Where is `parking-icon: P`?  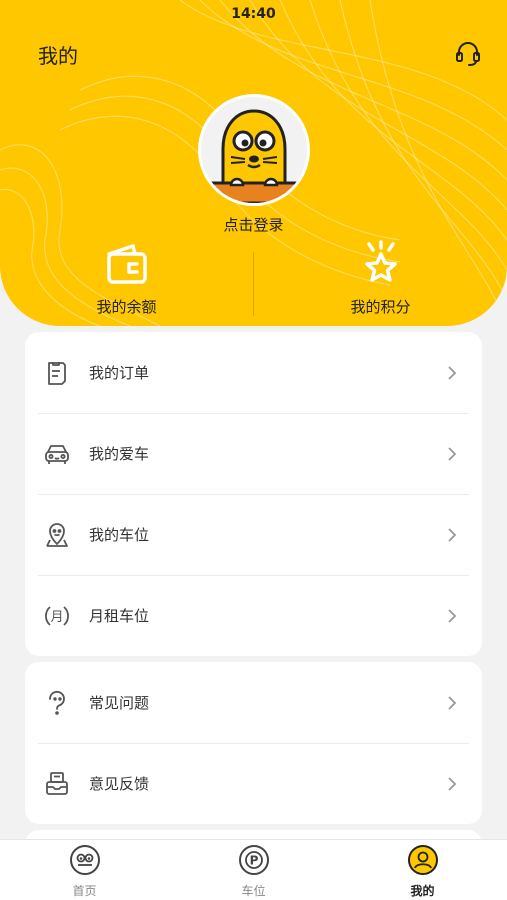
parking-icon: P is located at coordinates (253, 860).